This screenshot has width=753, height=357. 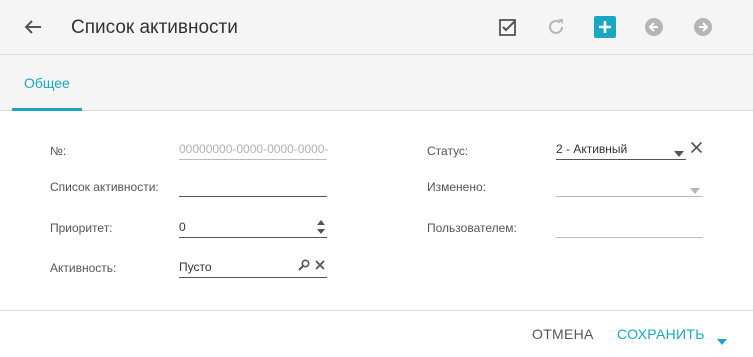 What do you see at coordinates (253, 187) in the screenshot?
I see `activity-list-field` at bounding box center [253, 187].